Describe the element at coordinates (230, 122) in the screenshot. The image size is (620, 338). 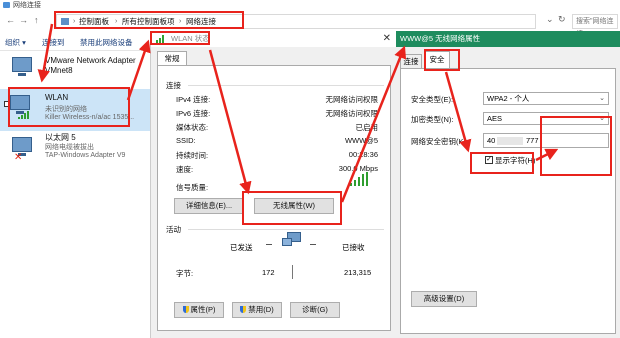
I see `arrow-to-wireless-props` at that location.